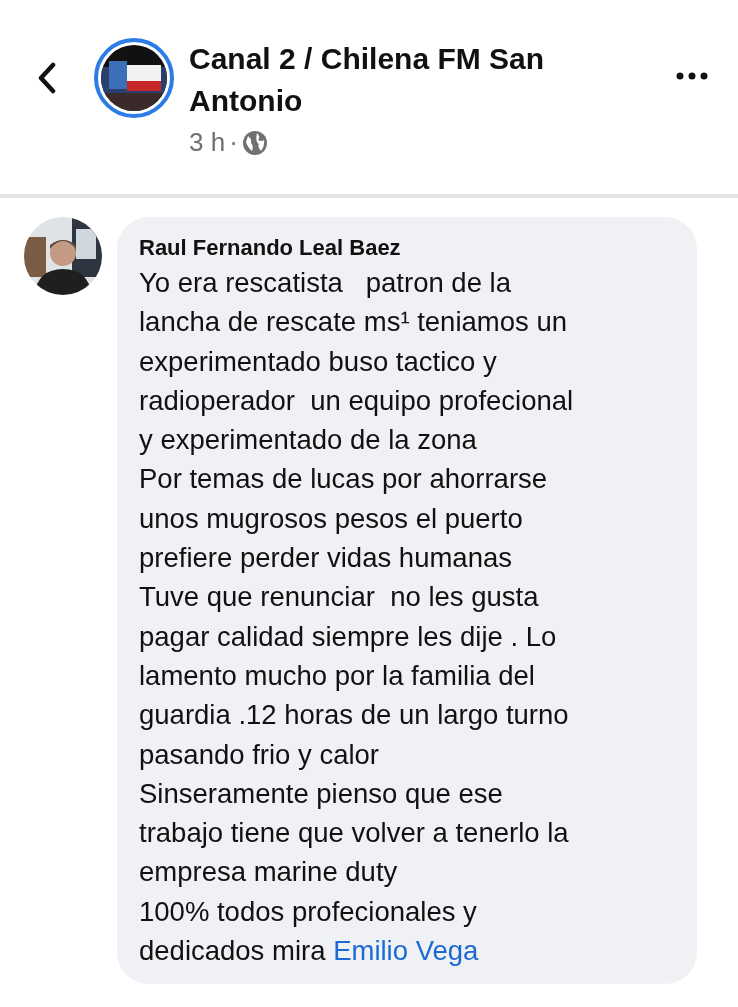  I want to click on more-icon, so click(692, 76).